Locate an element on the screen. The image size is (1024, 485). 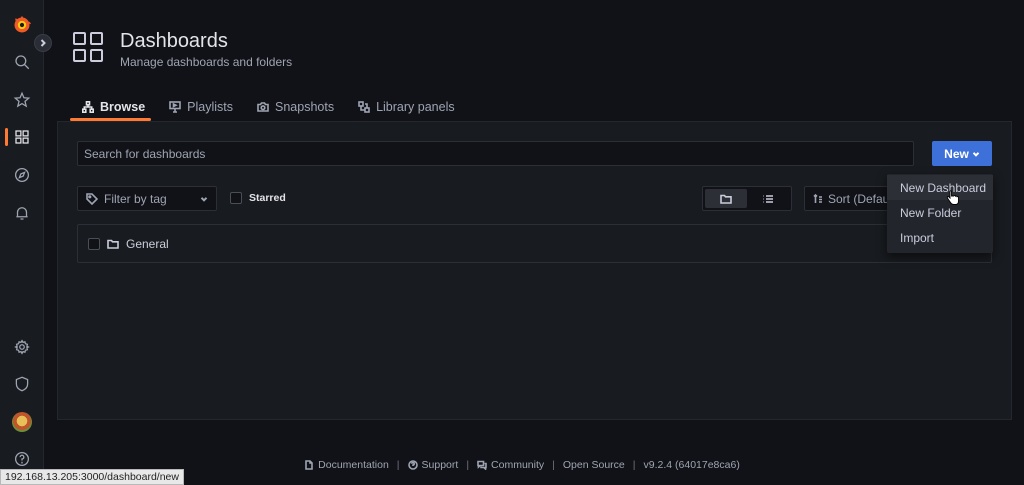
page-subtitle: Manage dashboards and folders is located at coordinates (206, 62).